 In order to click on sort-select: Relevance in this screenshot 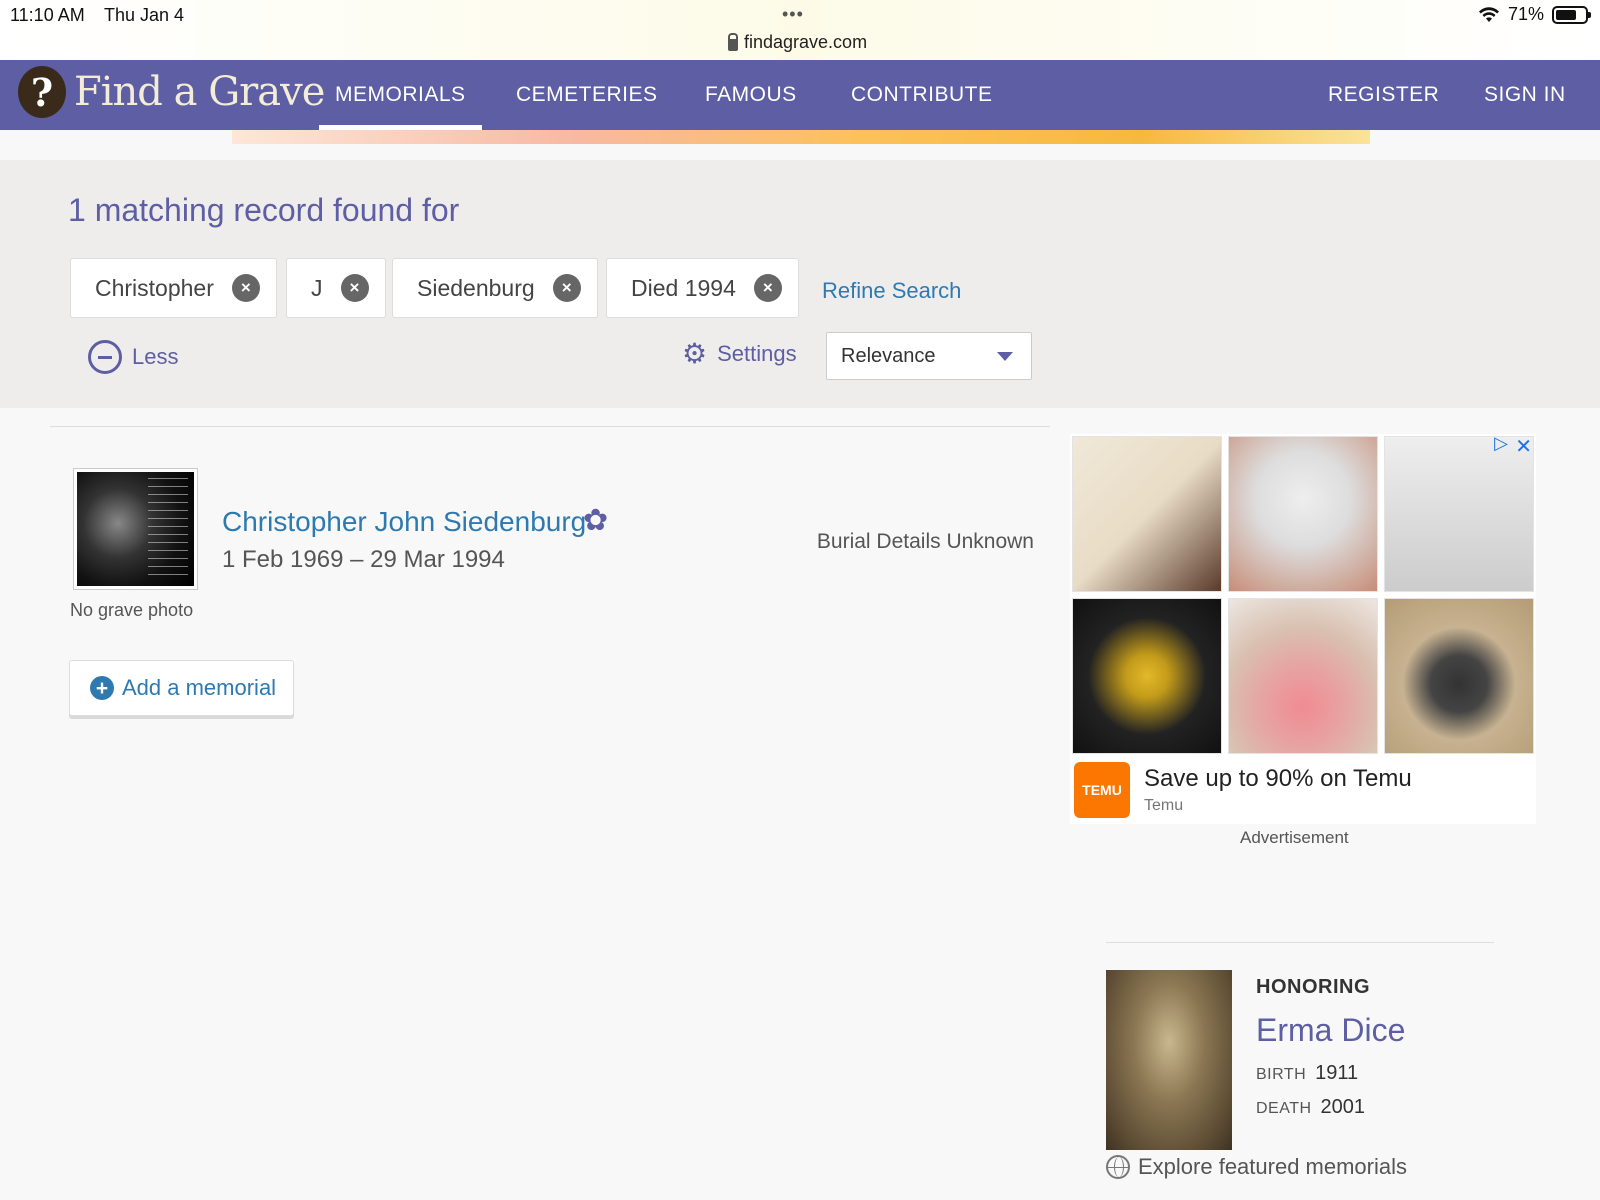, I will do `click(929, 356)`.